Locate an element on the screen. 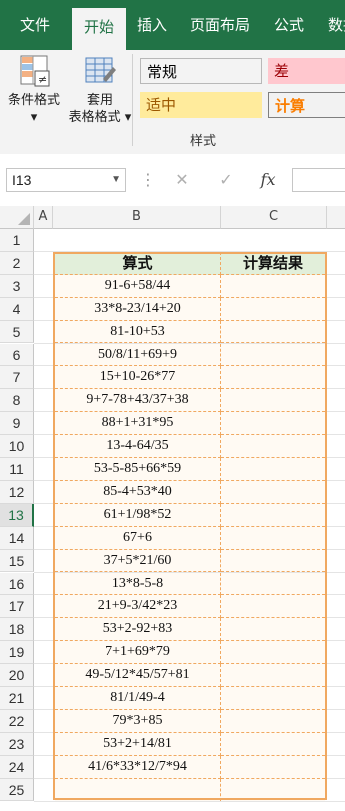  row-header: 15 is located at coordinates (17, 561).